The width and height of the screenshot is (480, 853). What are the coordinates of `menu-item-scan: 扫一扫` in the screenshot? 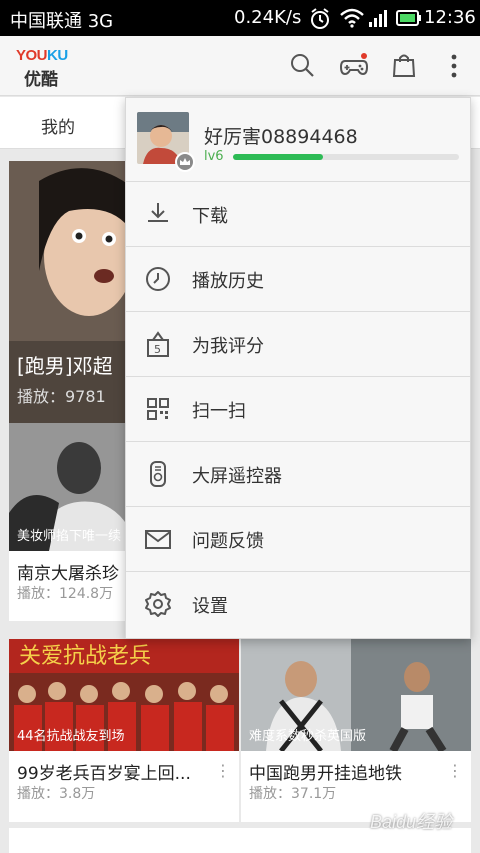 It's located at (298, 409).